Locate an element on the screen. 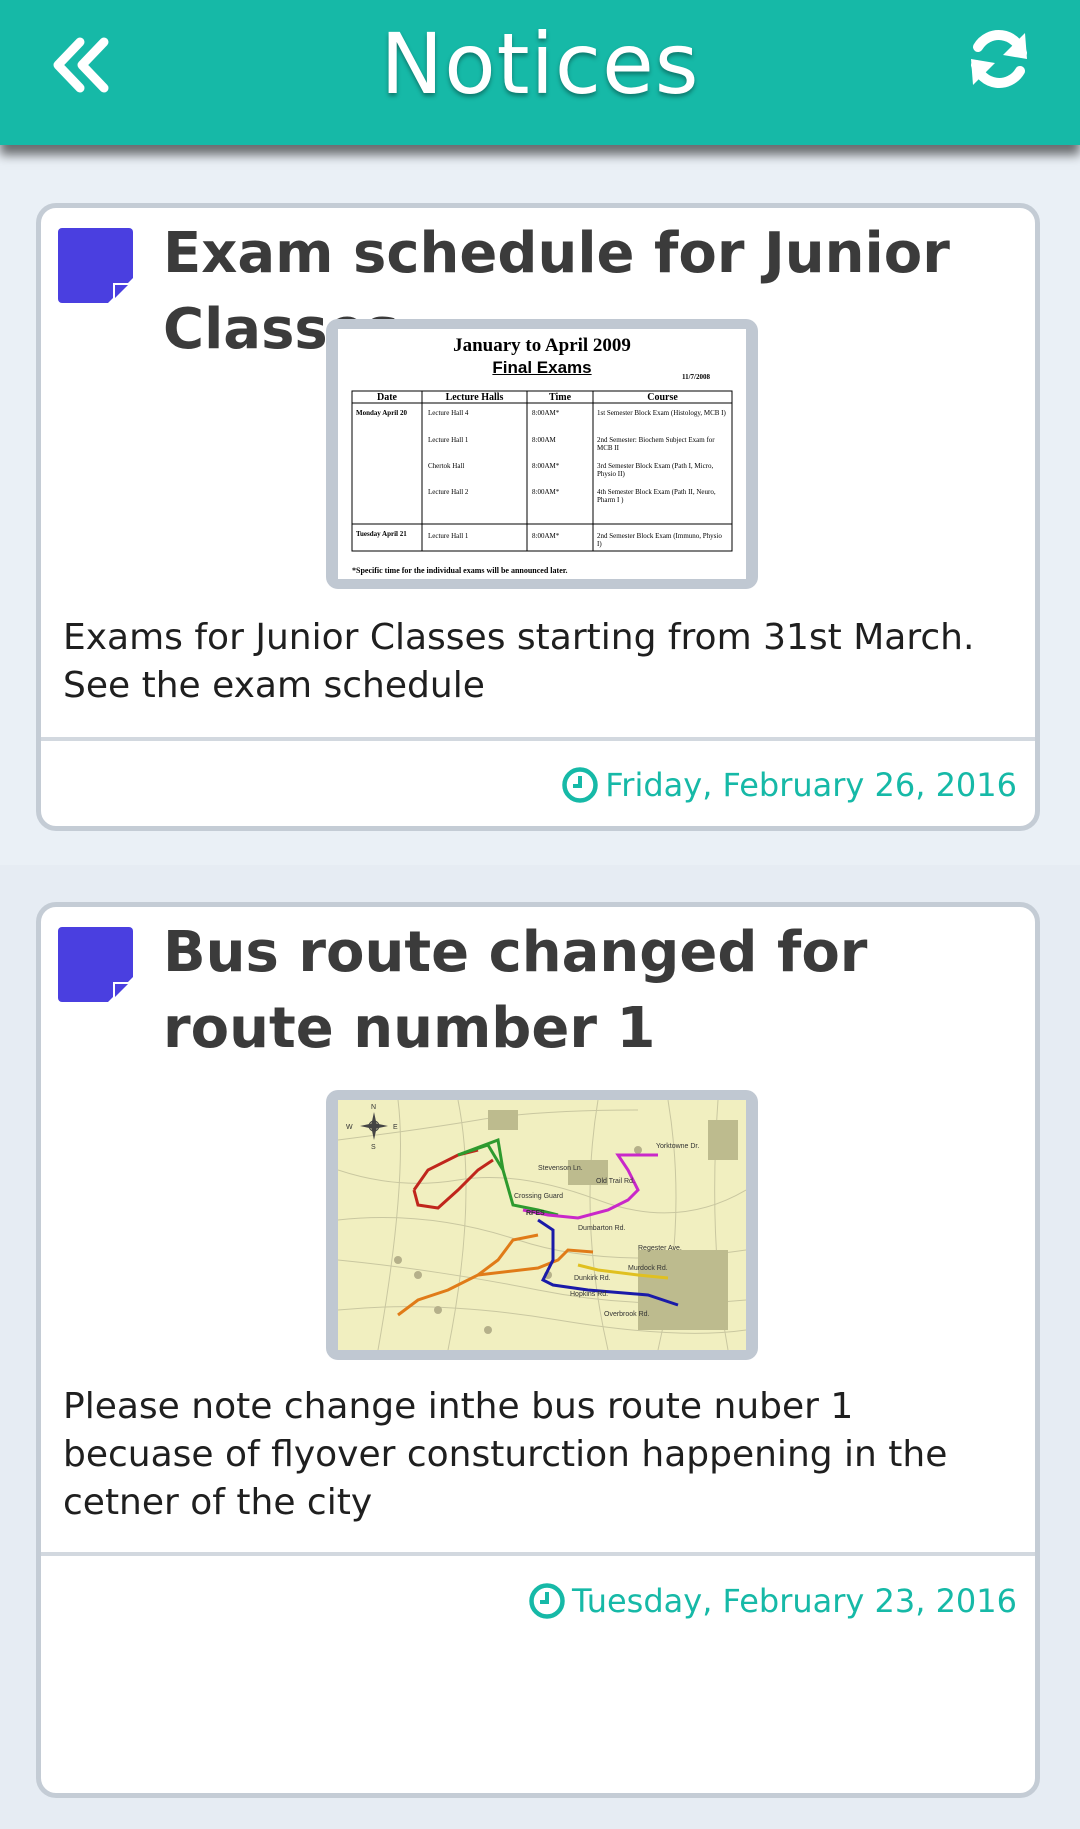 The image size is (1080, 1829). map-school-label: RFES is located at coordinates (535, 1213).